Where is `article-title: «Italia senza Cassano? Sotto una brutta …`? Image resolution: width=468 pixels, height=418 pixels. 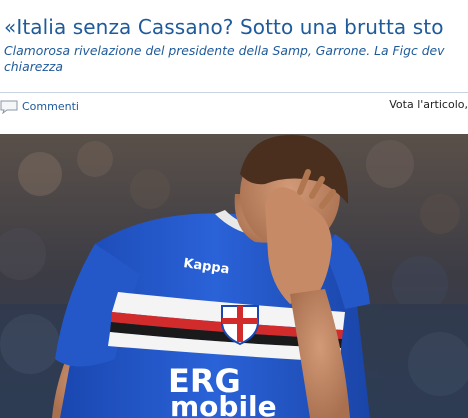
article-title: «Italia senza Cassano? Sotto una brutta … is located at coordinates (224, 27).